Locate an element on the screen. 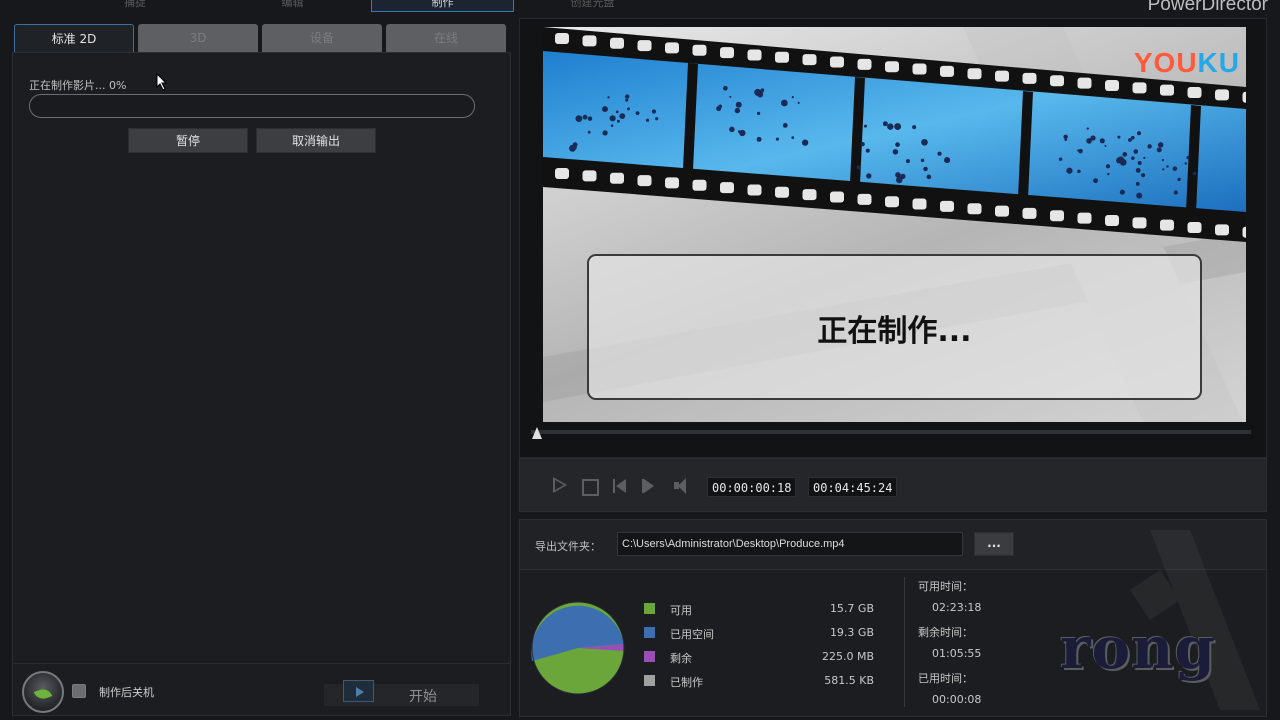  total-timecode: 00:04:45:24 is located at coordinates (853, 487).